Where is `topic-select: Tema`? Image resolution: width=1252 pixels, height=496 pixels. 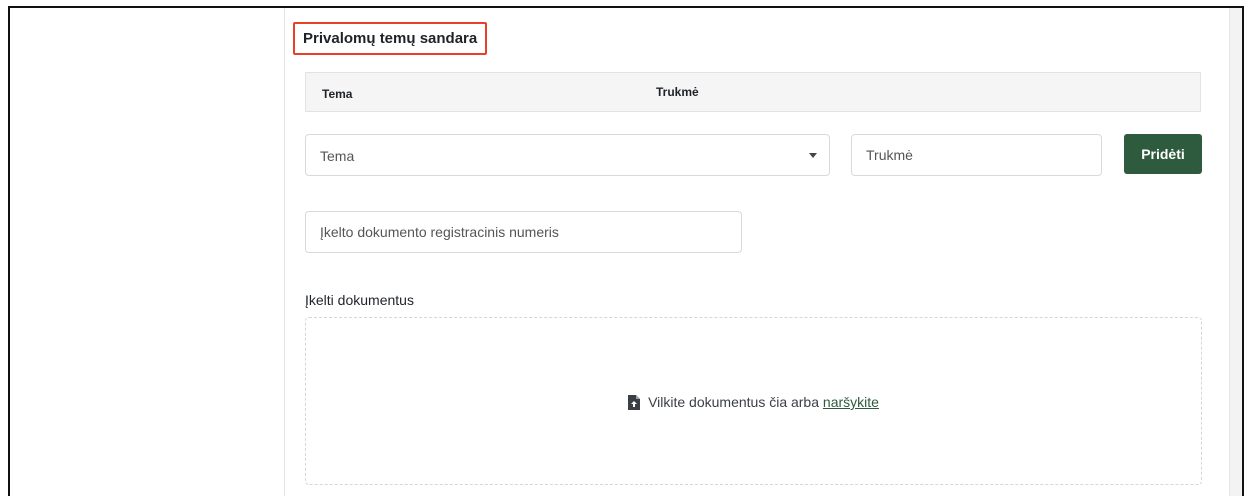 topic-select: Tema is located at coordinates (567, 155).